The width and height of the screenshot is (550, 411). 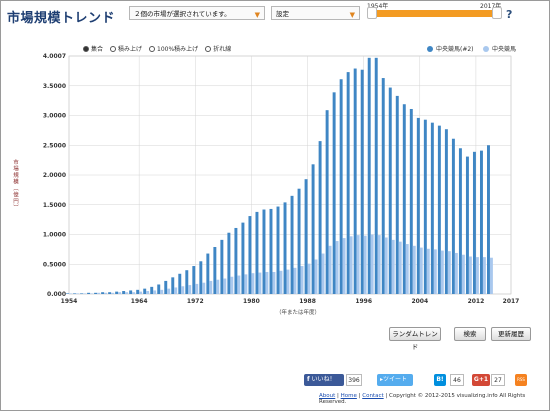 I want to click on bar-1-1989, so click(x=313, y=229).